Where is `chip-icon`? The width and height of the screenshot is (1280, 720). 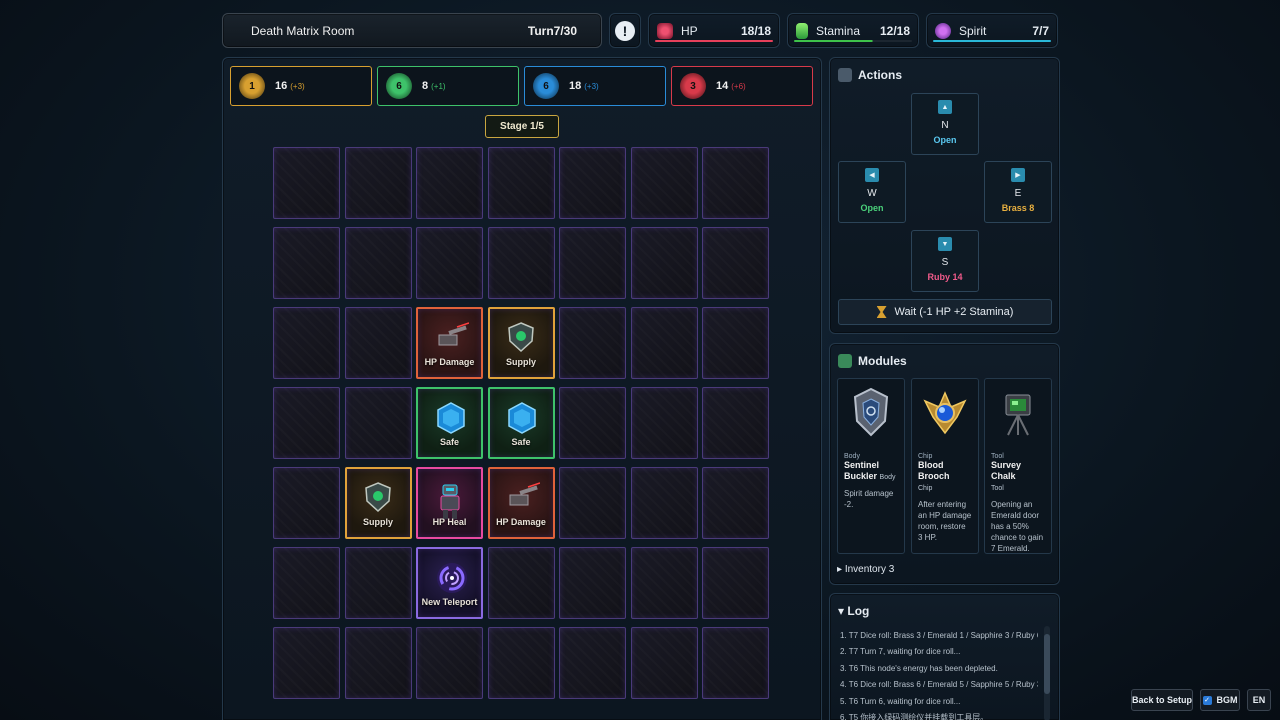
chip-icon is located at coordinates (845, 361).